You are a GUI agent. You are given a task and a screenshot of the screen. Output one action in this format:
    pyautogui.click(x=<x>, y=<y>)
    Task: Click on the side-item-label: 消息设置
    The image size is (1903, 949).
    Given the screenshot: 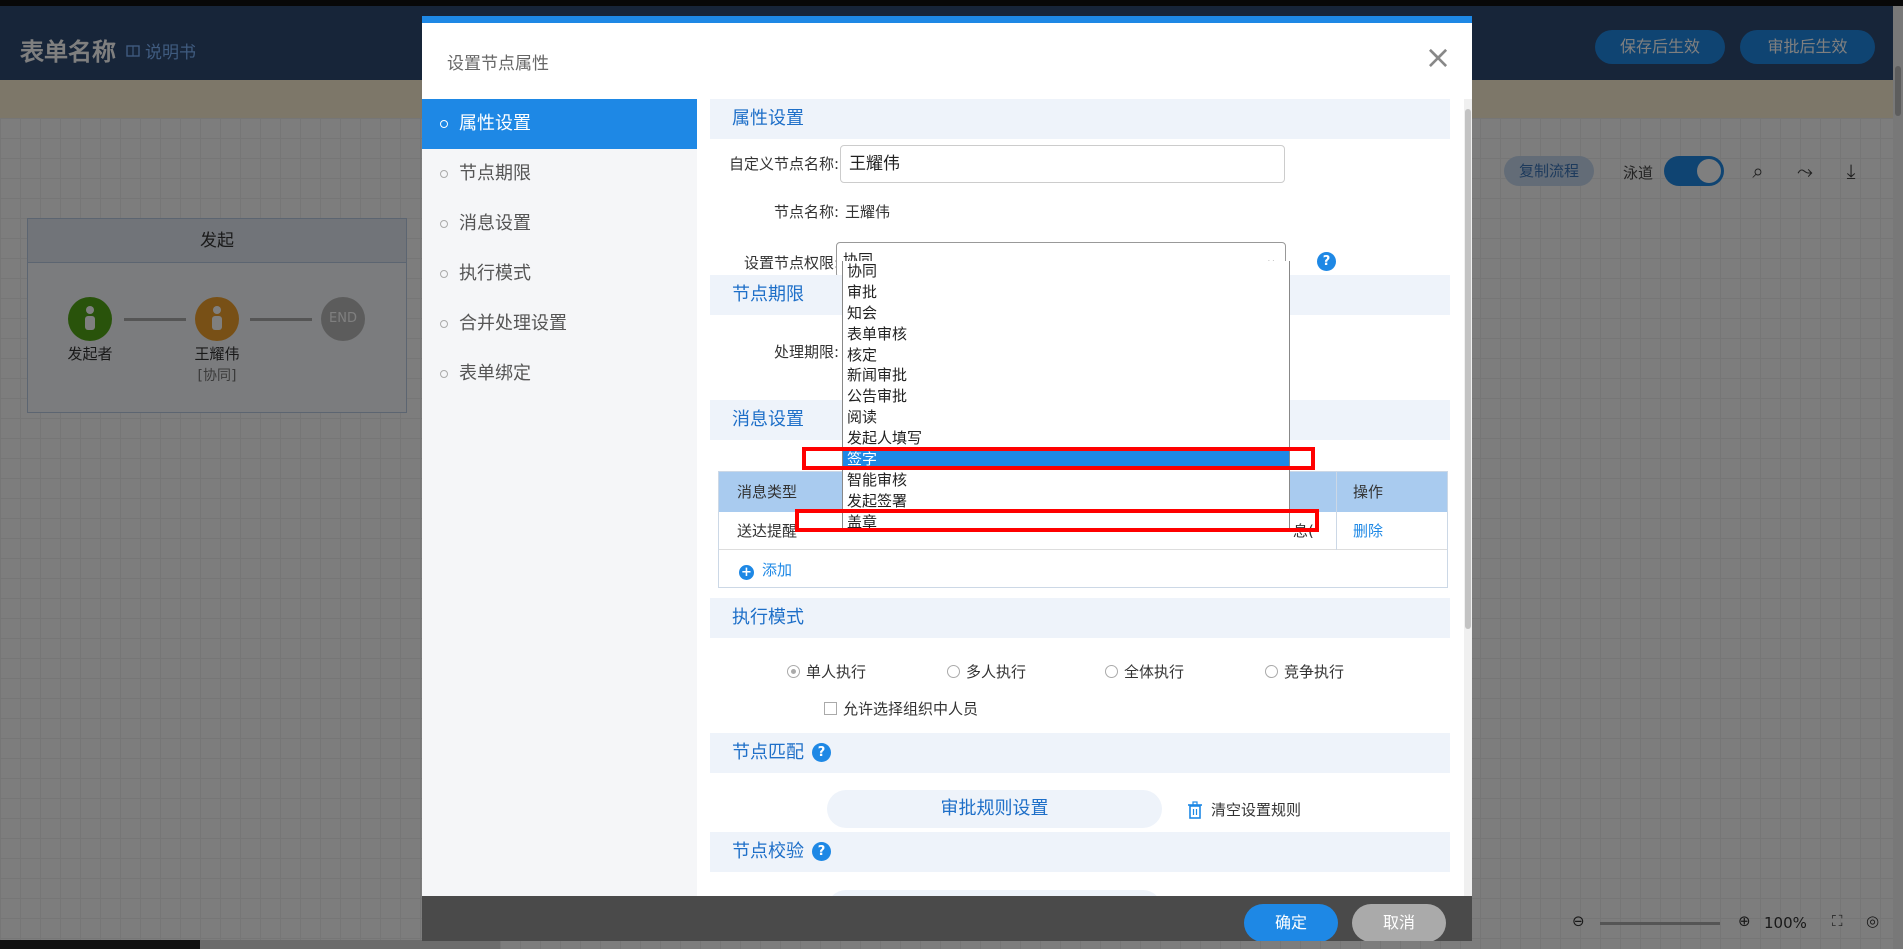 What is the action you would take?
    pyautogui.click(x=495, y=223)
    